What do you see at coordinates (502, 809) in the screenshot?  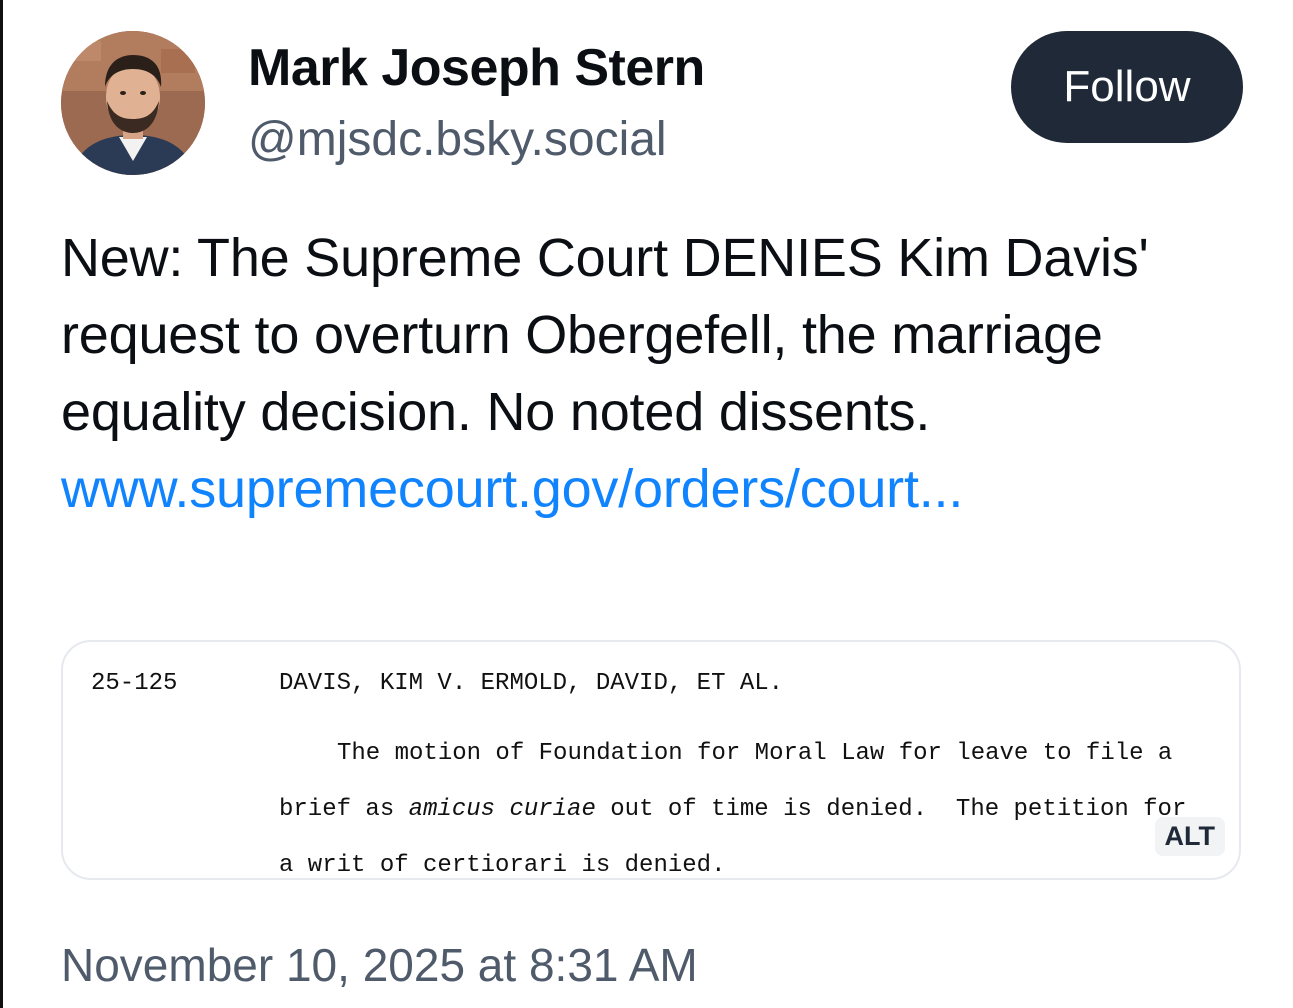 I see `order-line-2-italic: amicus curiae` at bounding box center [502, 809].